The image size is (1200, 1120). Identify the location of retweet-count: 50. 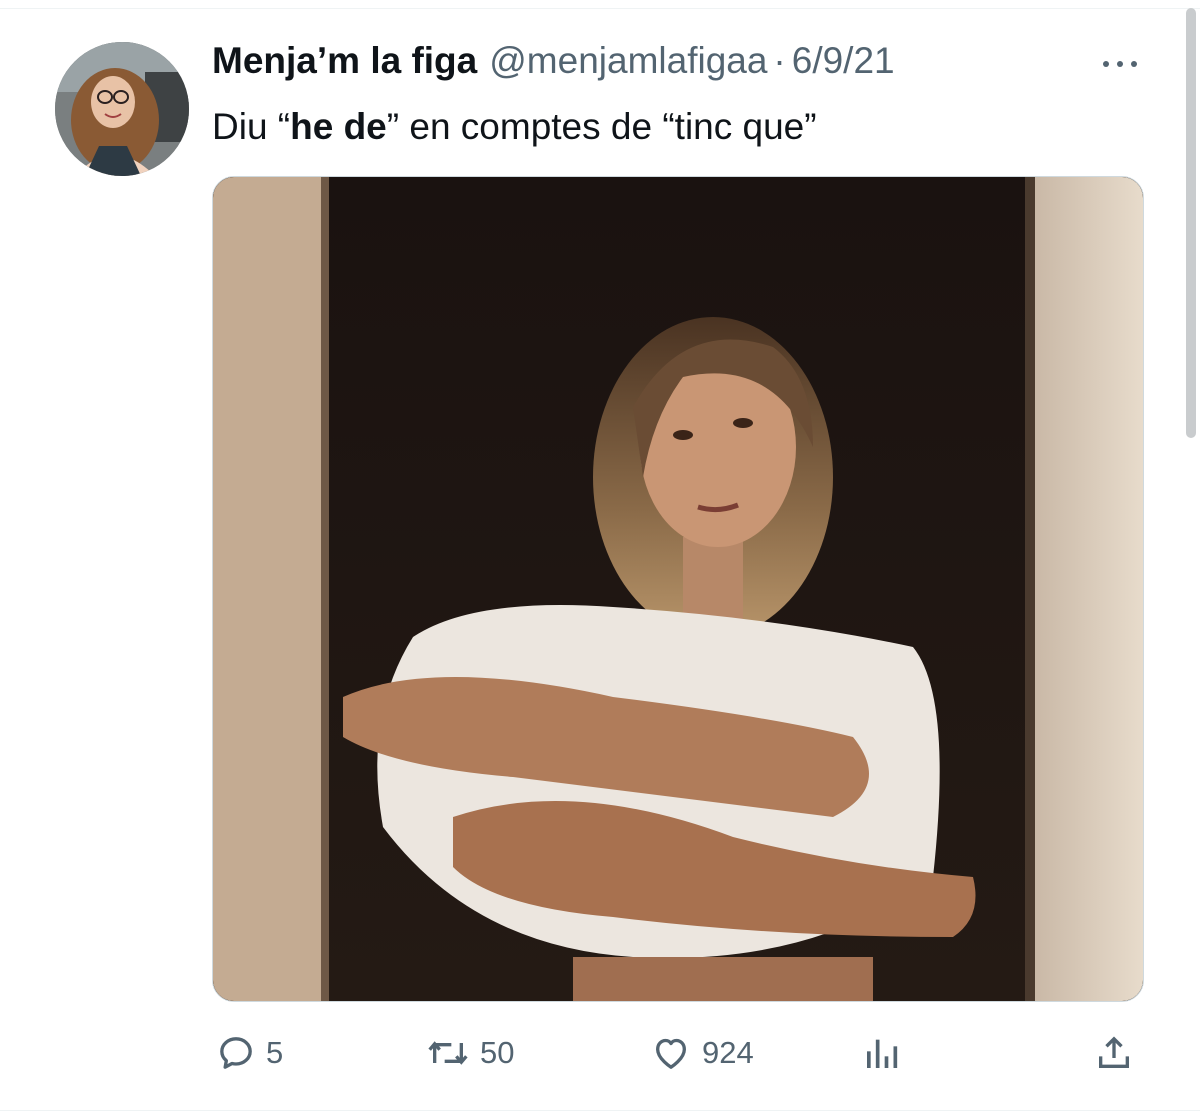
(497, 1052).